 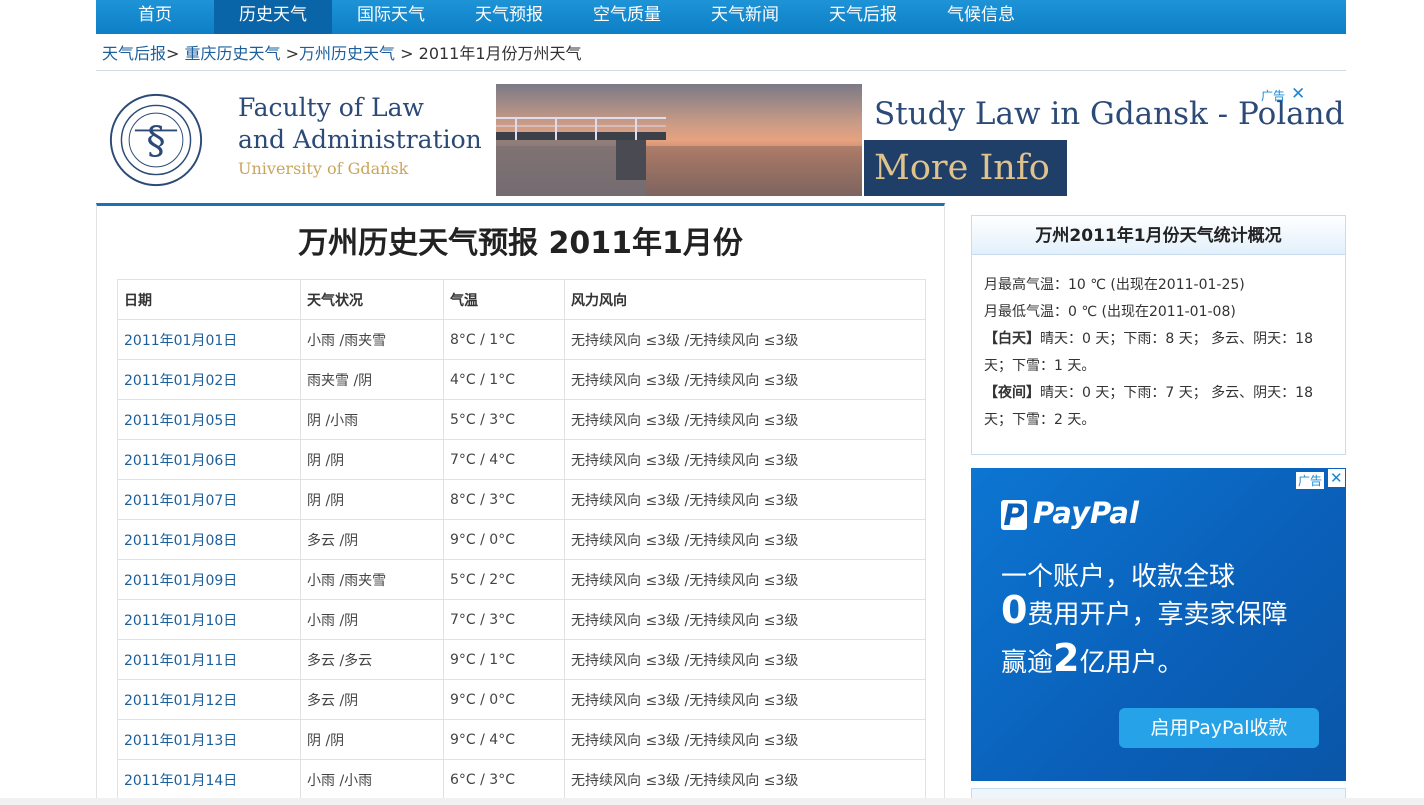 I want to click on cell-date: 2011年01月07日, so click(x=209, y=499).